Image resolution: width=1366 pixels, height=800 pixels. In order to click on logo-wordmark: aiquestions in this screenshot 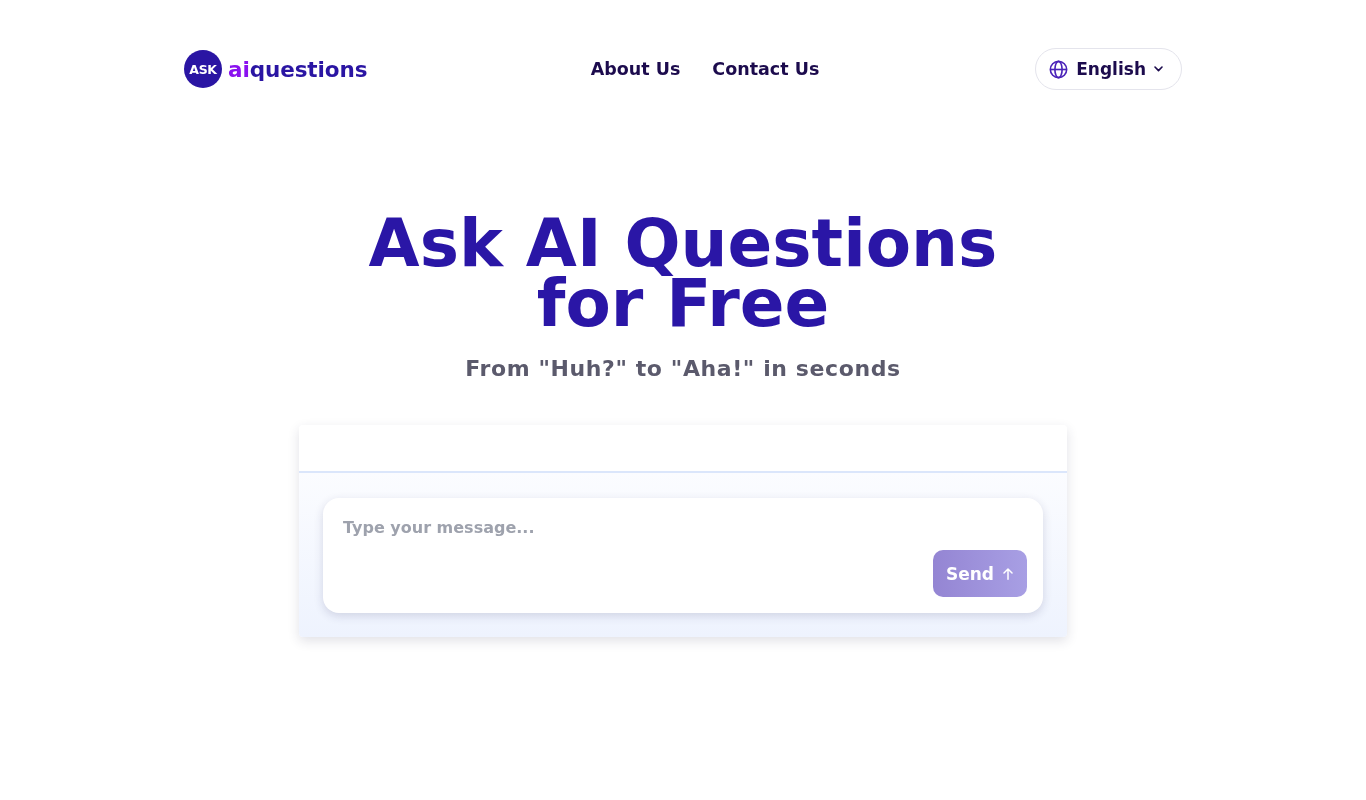, I will do `click(298, 69)`.